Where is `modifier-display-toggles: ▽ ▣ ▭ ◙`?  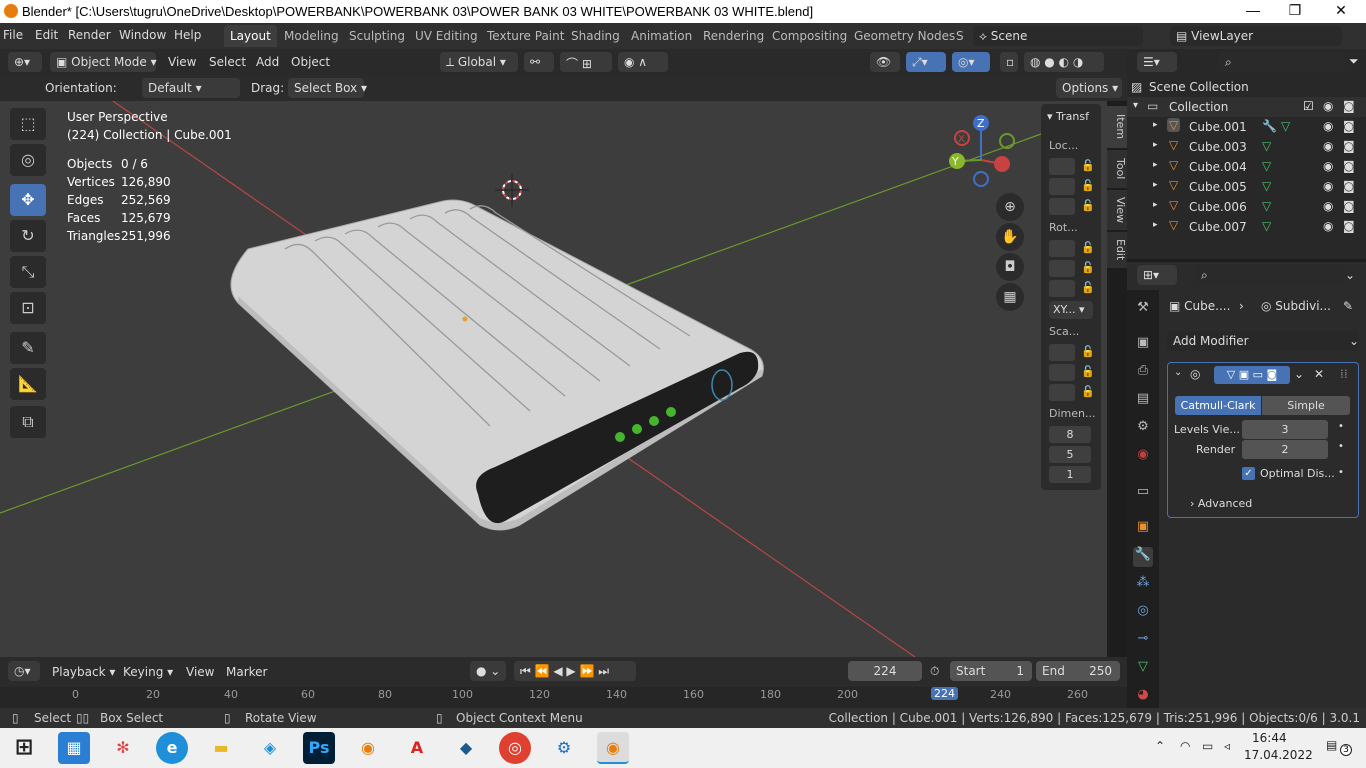 modifier-display-toggles: ▽ ▣ ▭ ◙ is located at coordinates (1252, 375).